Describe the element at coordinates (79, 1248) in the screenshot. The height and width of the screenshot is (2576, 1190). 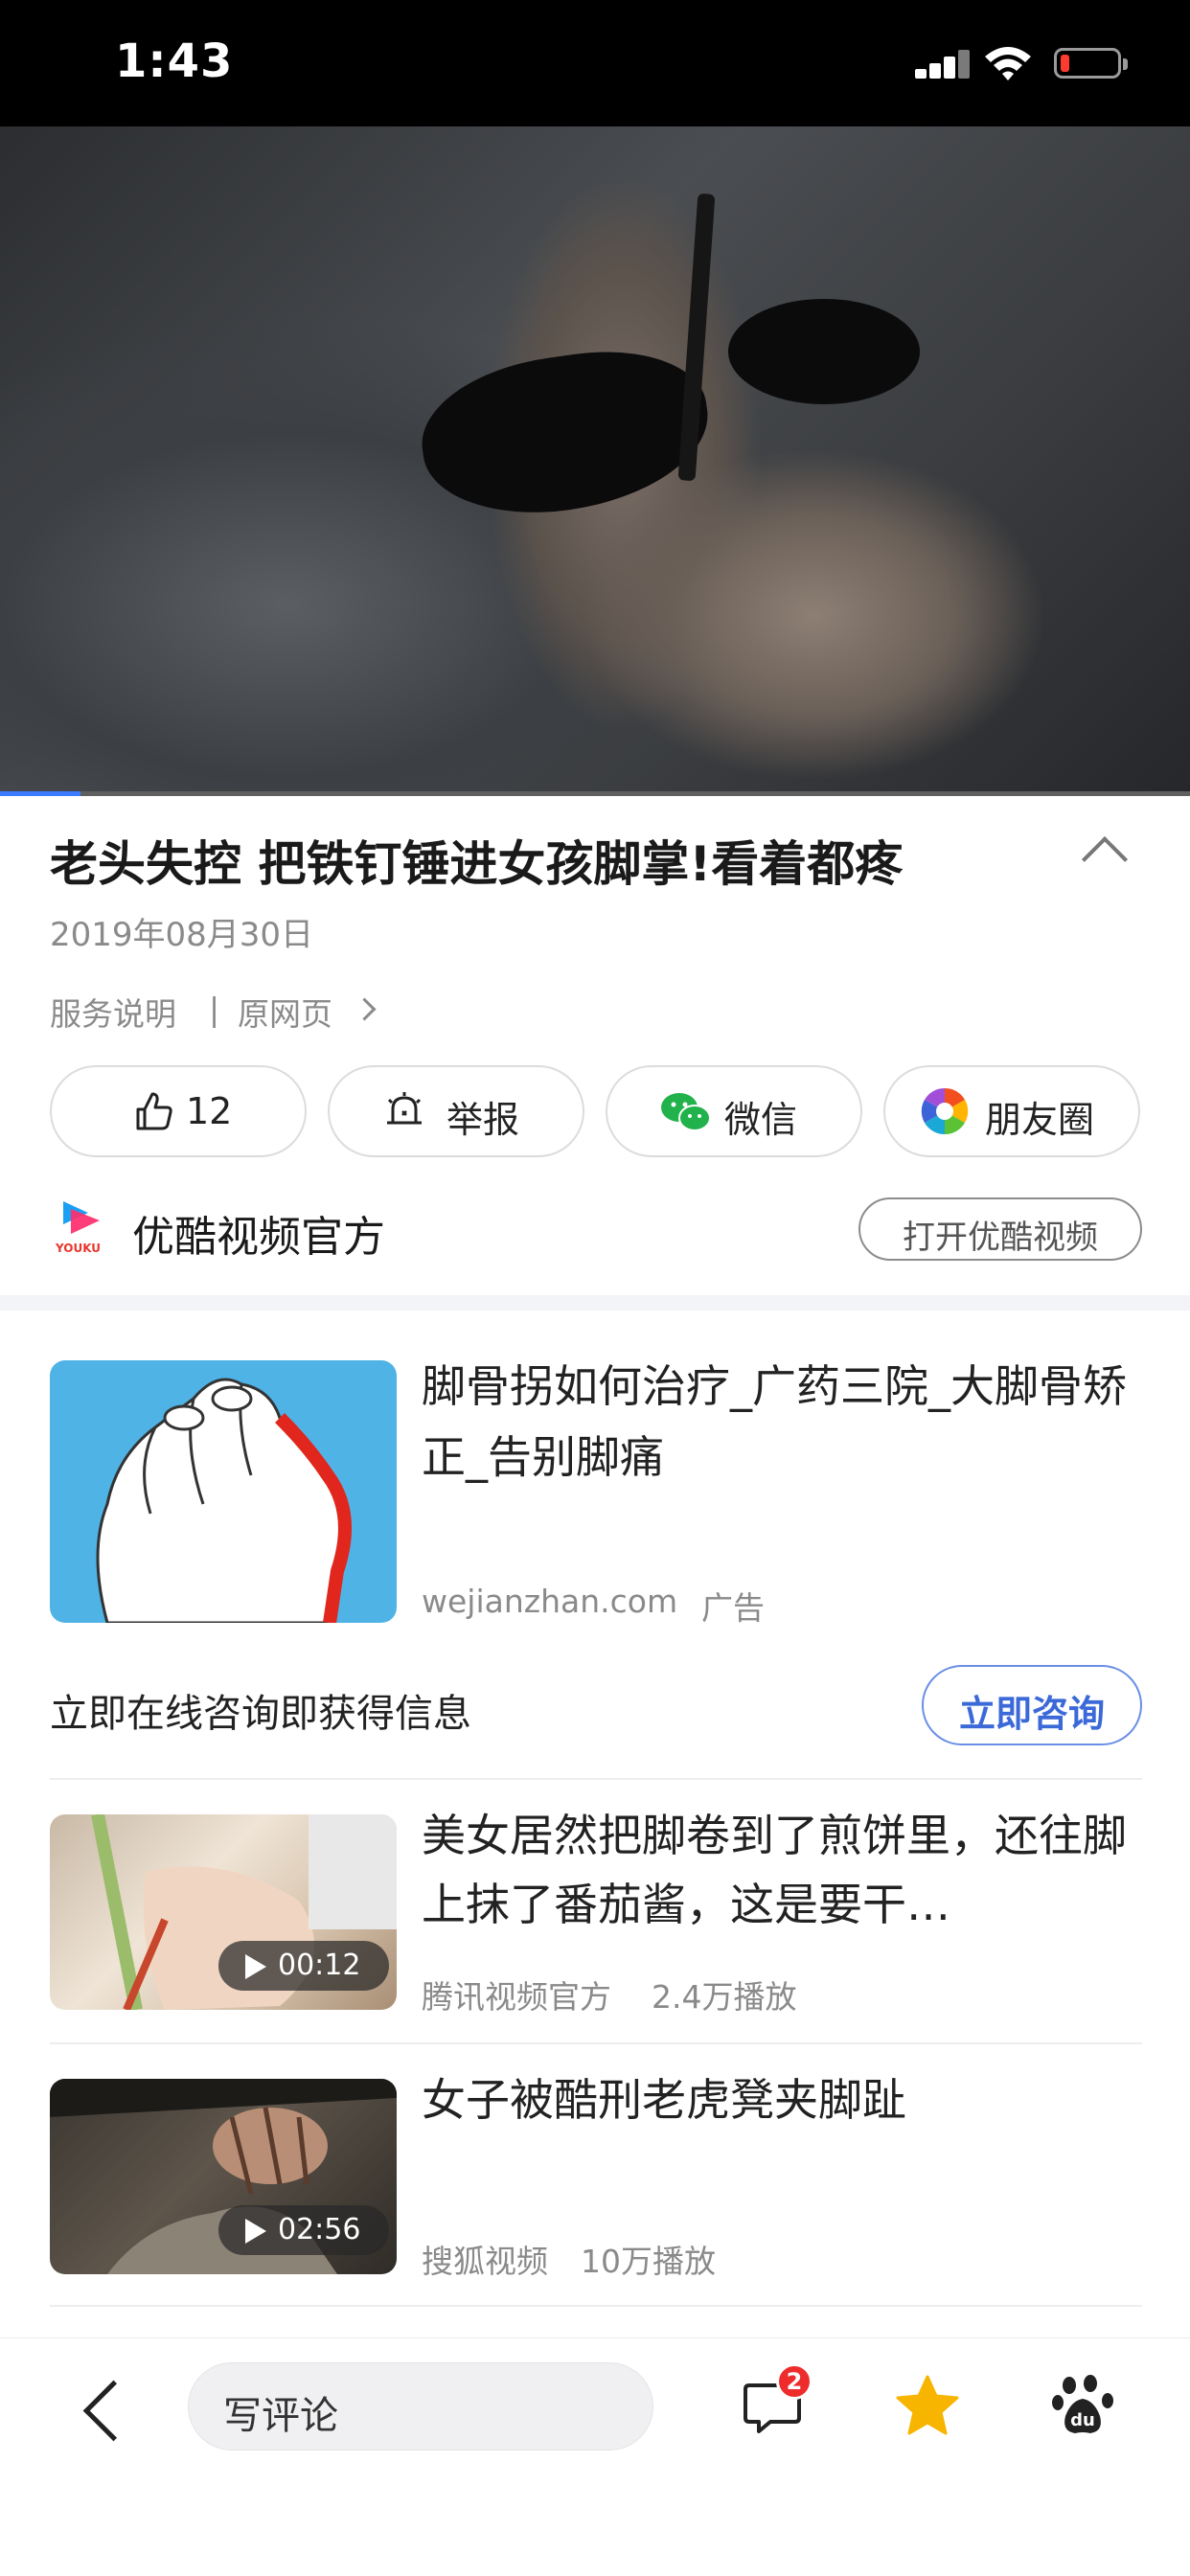
I see `youku-logo-text: YOUKU` at that location.